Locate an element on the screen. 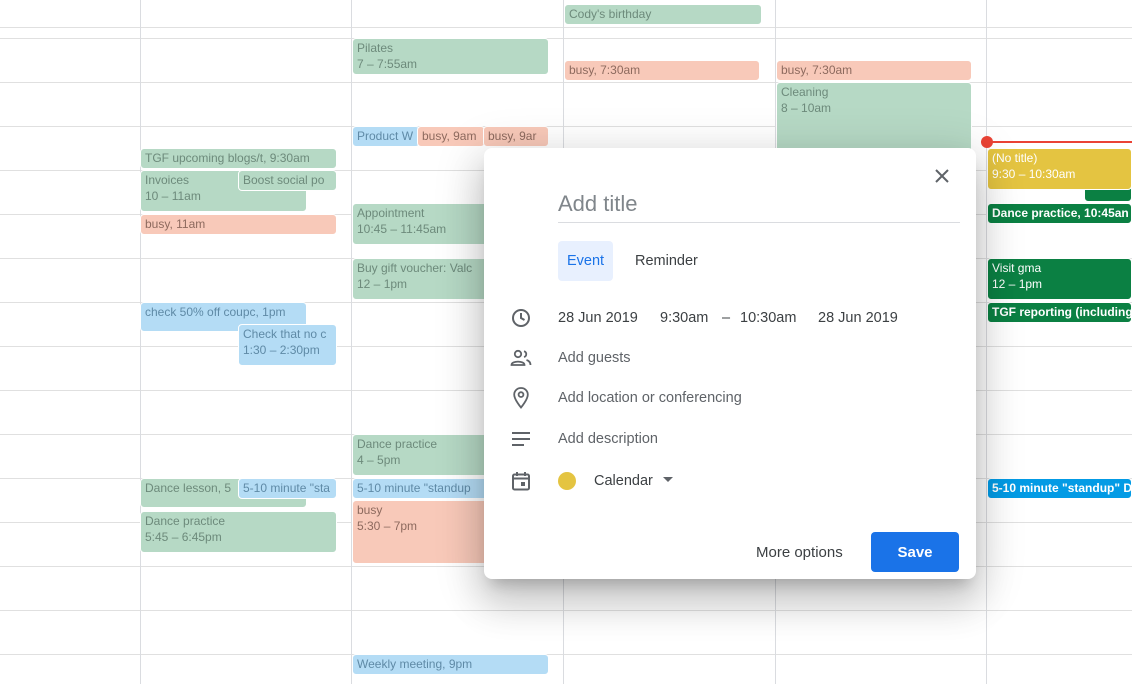 The height and width of the screenshot is (684, 1132). event-check-that-no: Check that no c 1:30 – 2:30pm is located at coordinates (287, 345).